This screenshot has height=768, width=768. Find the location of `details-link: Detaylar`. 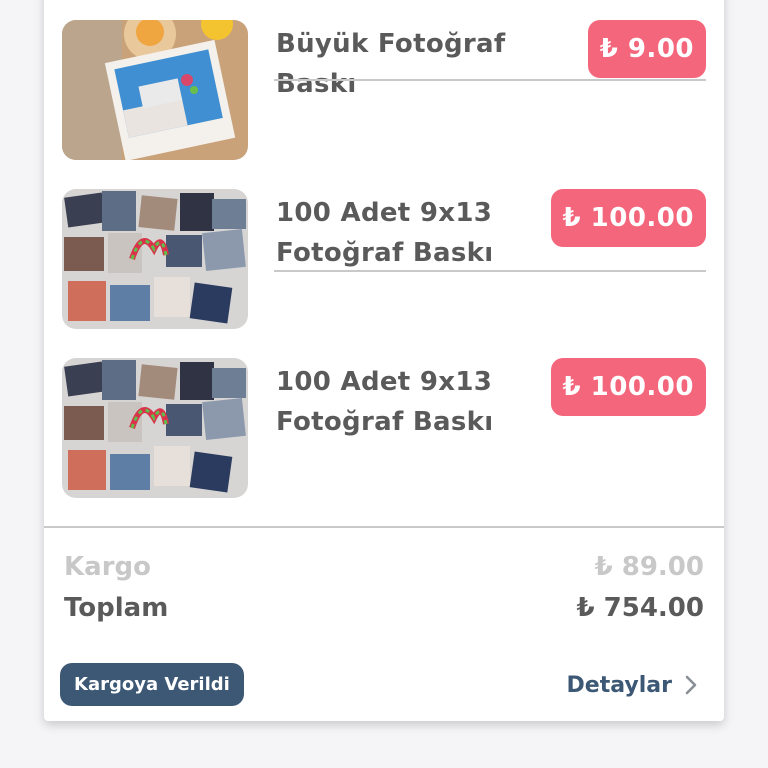

details-link: Detaylar is located at coordinates (632, 685).